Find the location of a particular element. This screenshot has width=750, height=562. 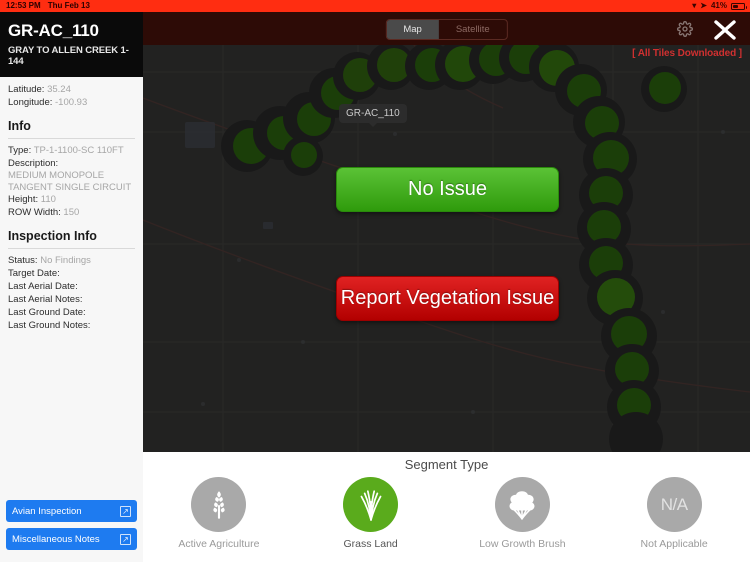

latitude-row: Latitude: 35.24 is located at coordinates (71, 89).